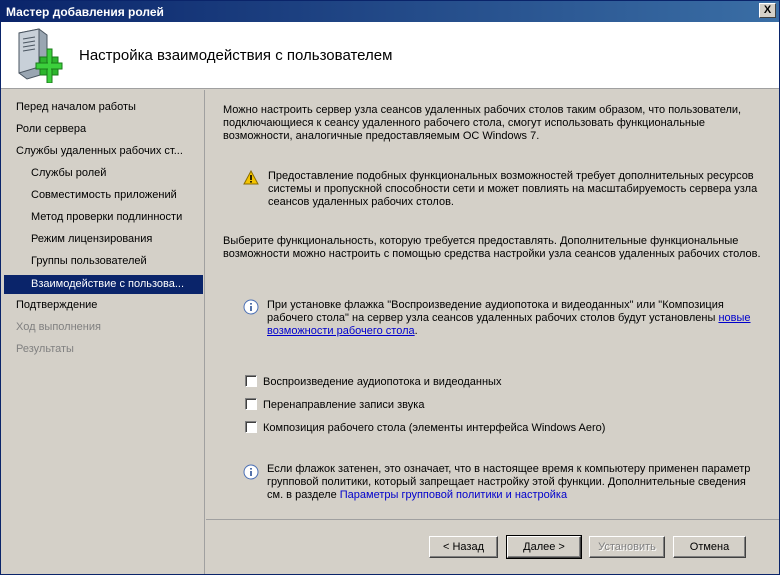  What do you see at coordinates (453, 495) in the screenshot?
I see `group-policy-link: Параметры групповой политики и настройка` at bounding box center [453, 495].